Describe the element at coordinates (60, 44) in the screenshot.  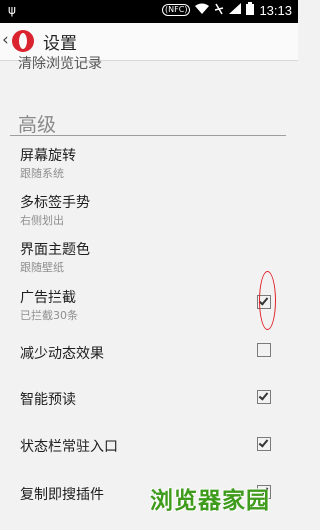
I see `page-title: 设置` at that location.